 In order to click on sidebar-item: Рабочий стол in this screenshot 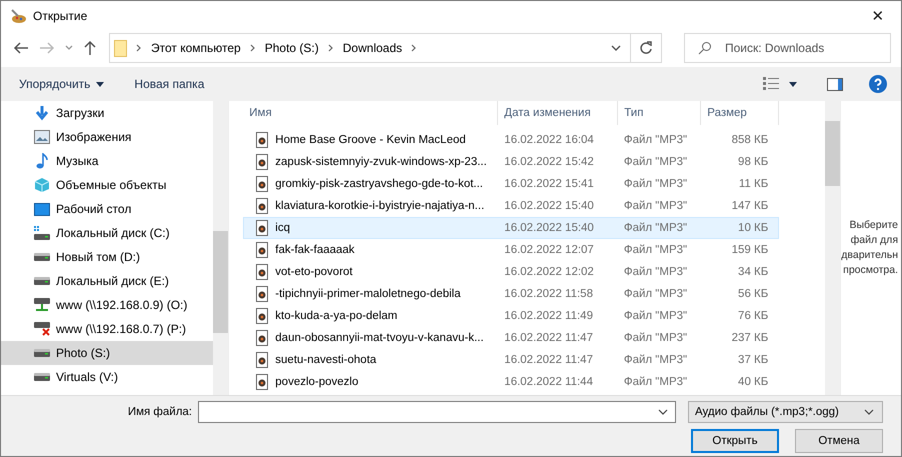, I will do `click(107, 209)`.